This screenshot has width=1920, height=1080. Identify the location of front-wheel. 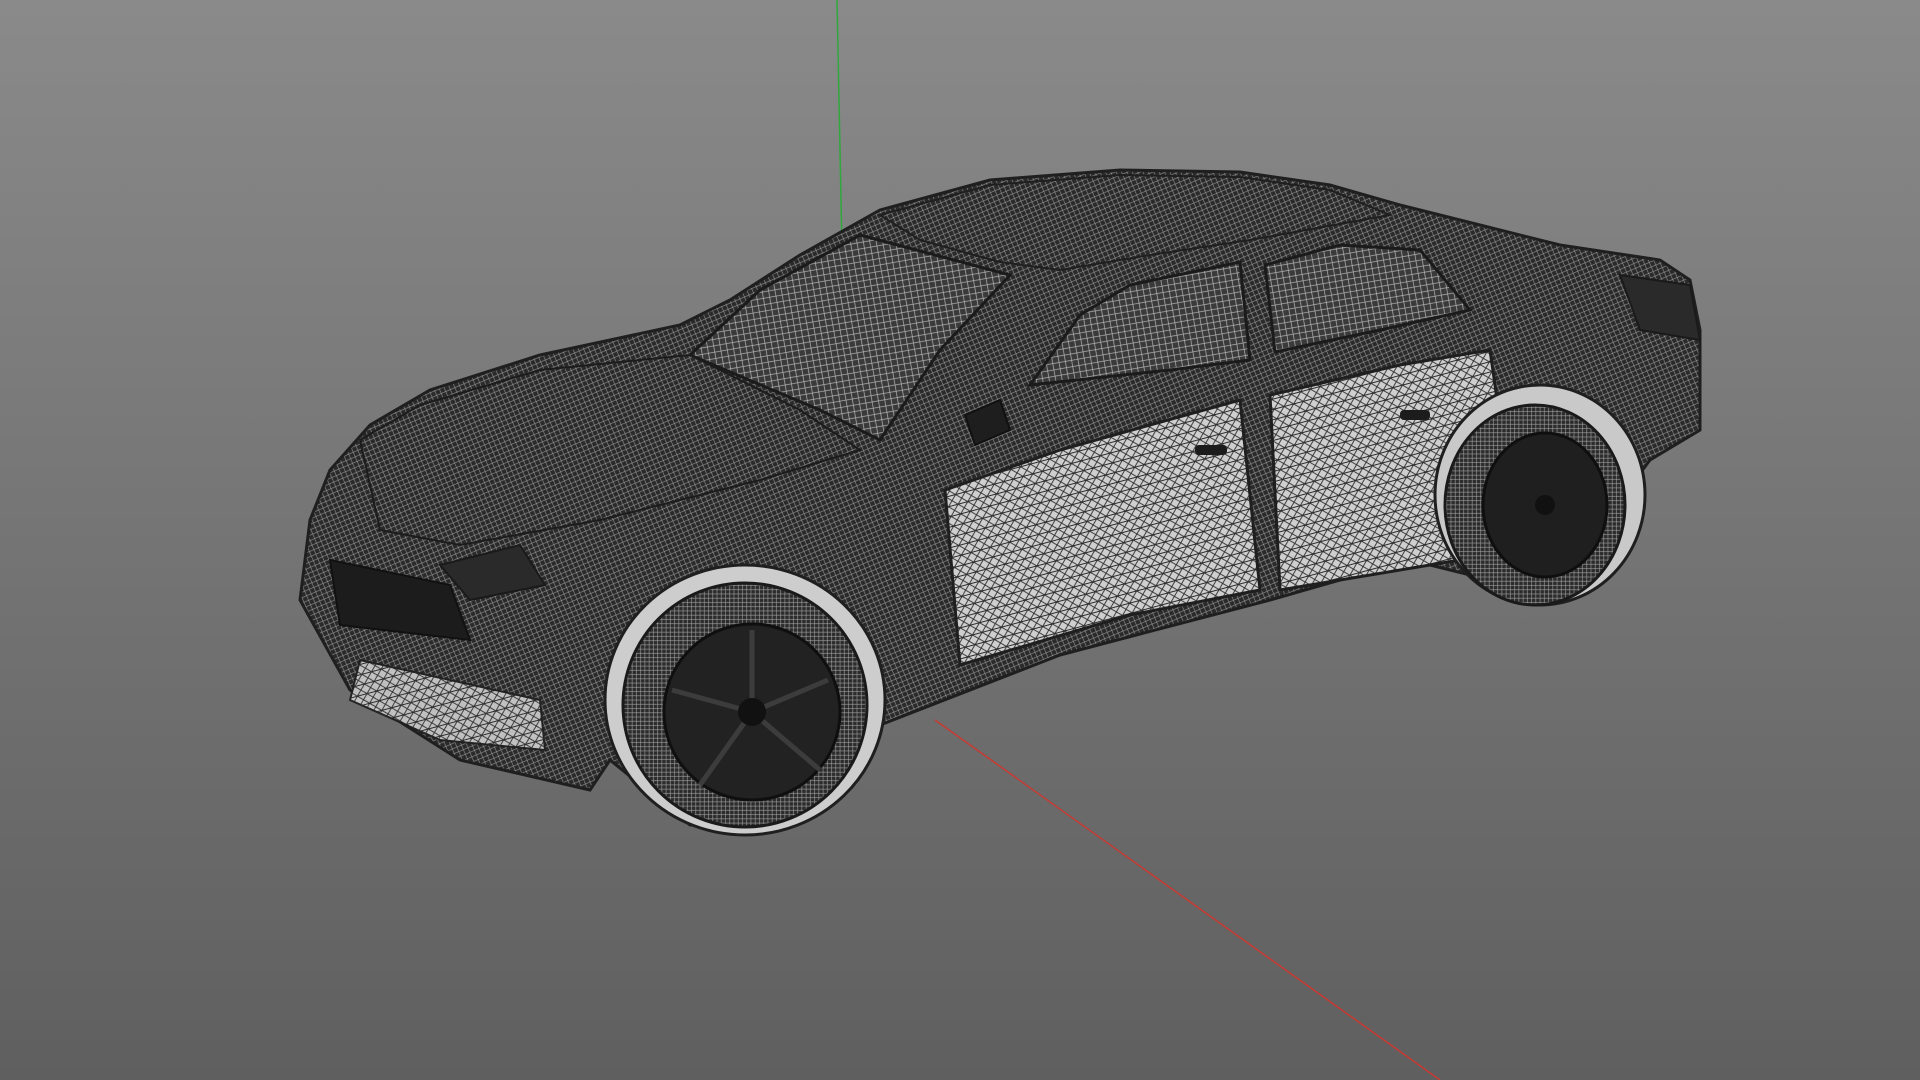
(745, 700).